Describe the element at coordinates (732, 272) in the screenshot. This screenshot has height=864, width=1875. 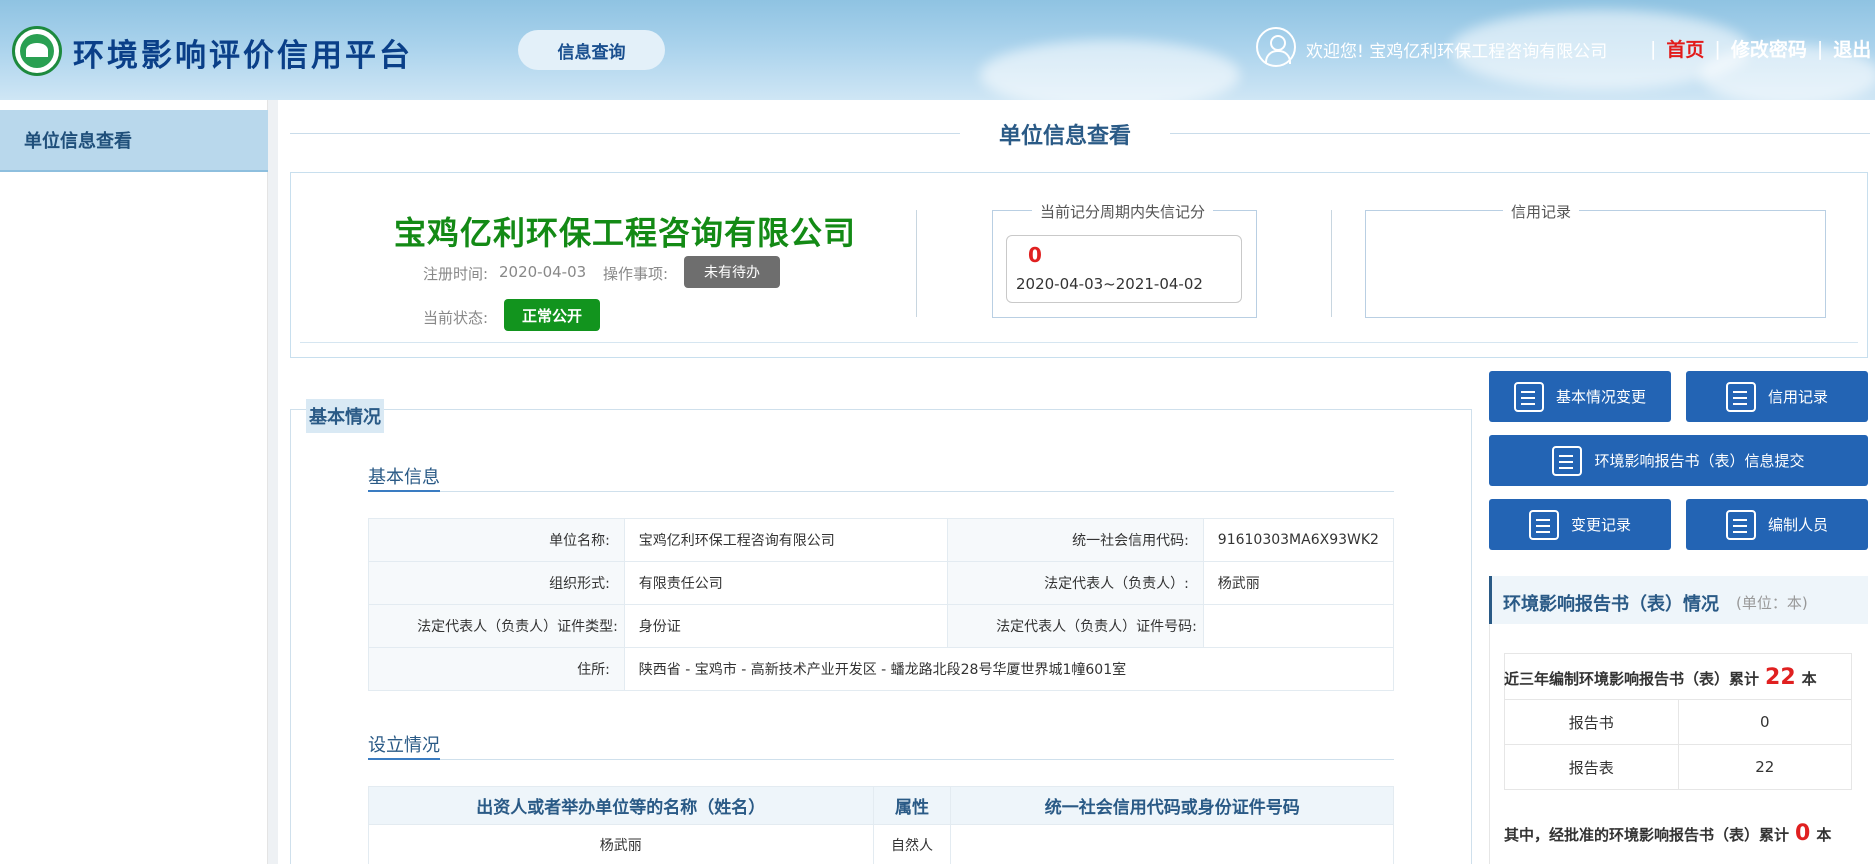
I see `pending-badge: 未有待办` at that location.